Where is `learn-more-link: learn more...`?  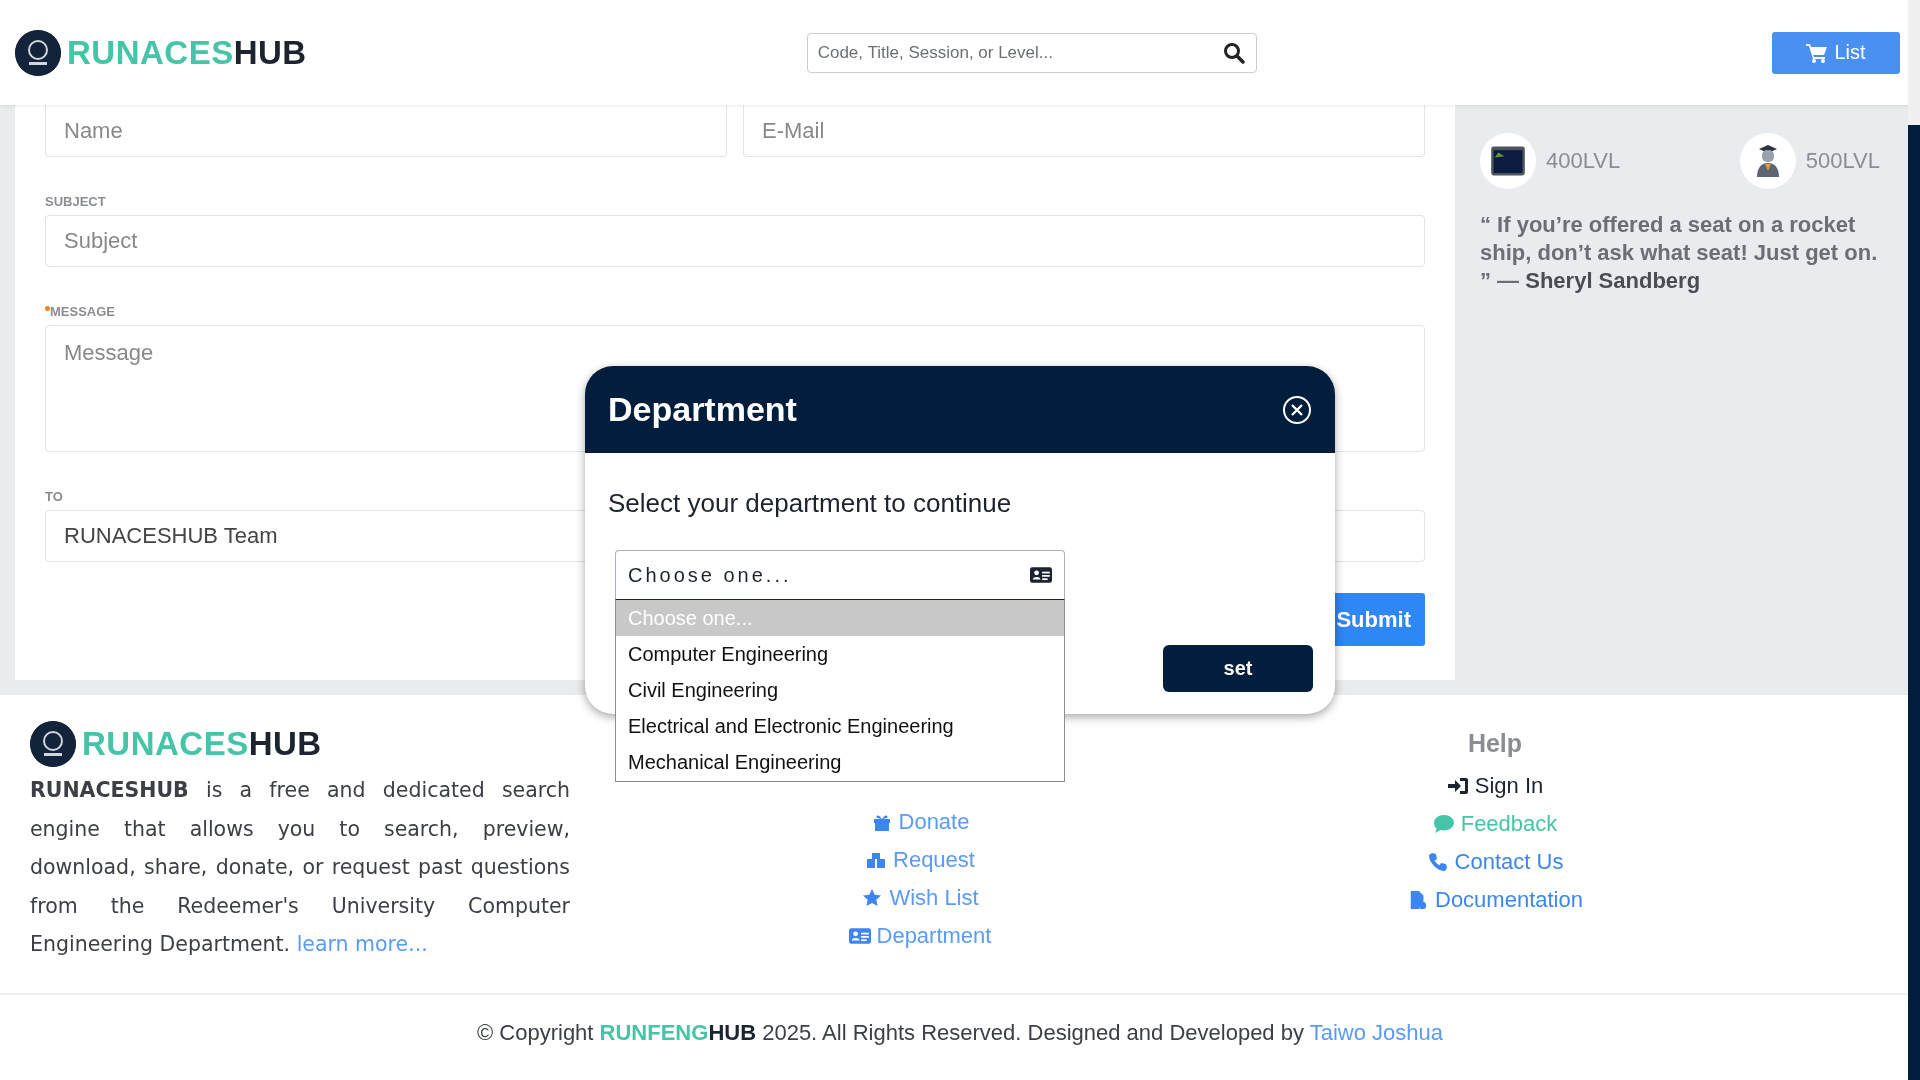 learn-more-link: learn more... is located at coordinates (362, 944).